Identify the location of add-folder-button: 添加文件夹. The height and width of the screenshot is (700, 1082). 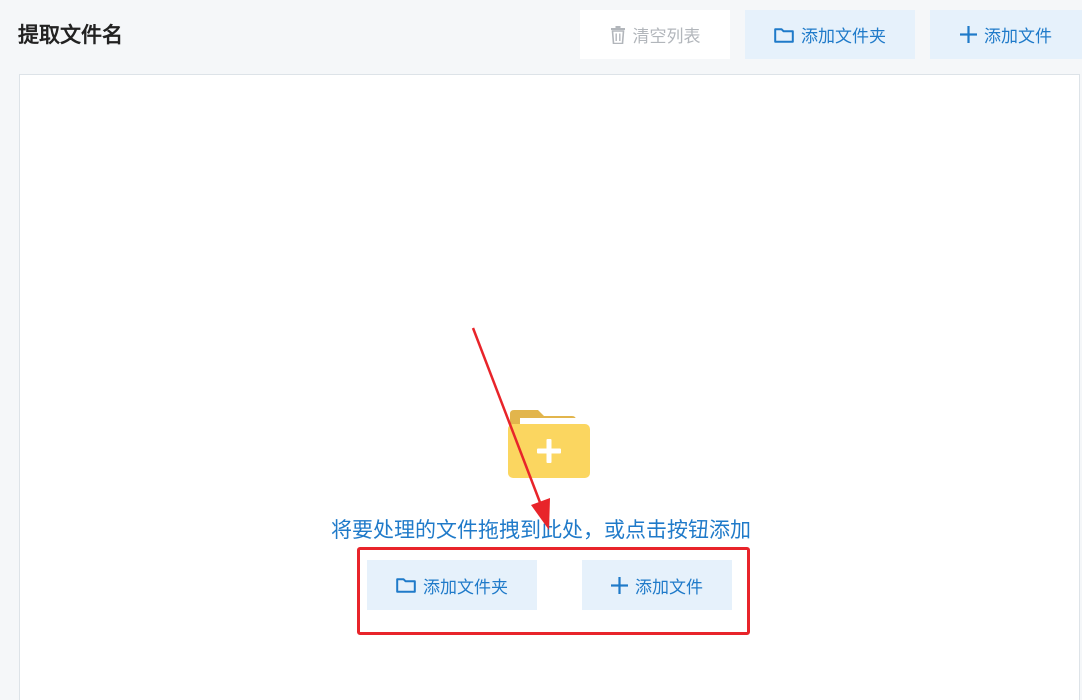
(830, 34).